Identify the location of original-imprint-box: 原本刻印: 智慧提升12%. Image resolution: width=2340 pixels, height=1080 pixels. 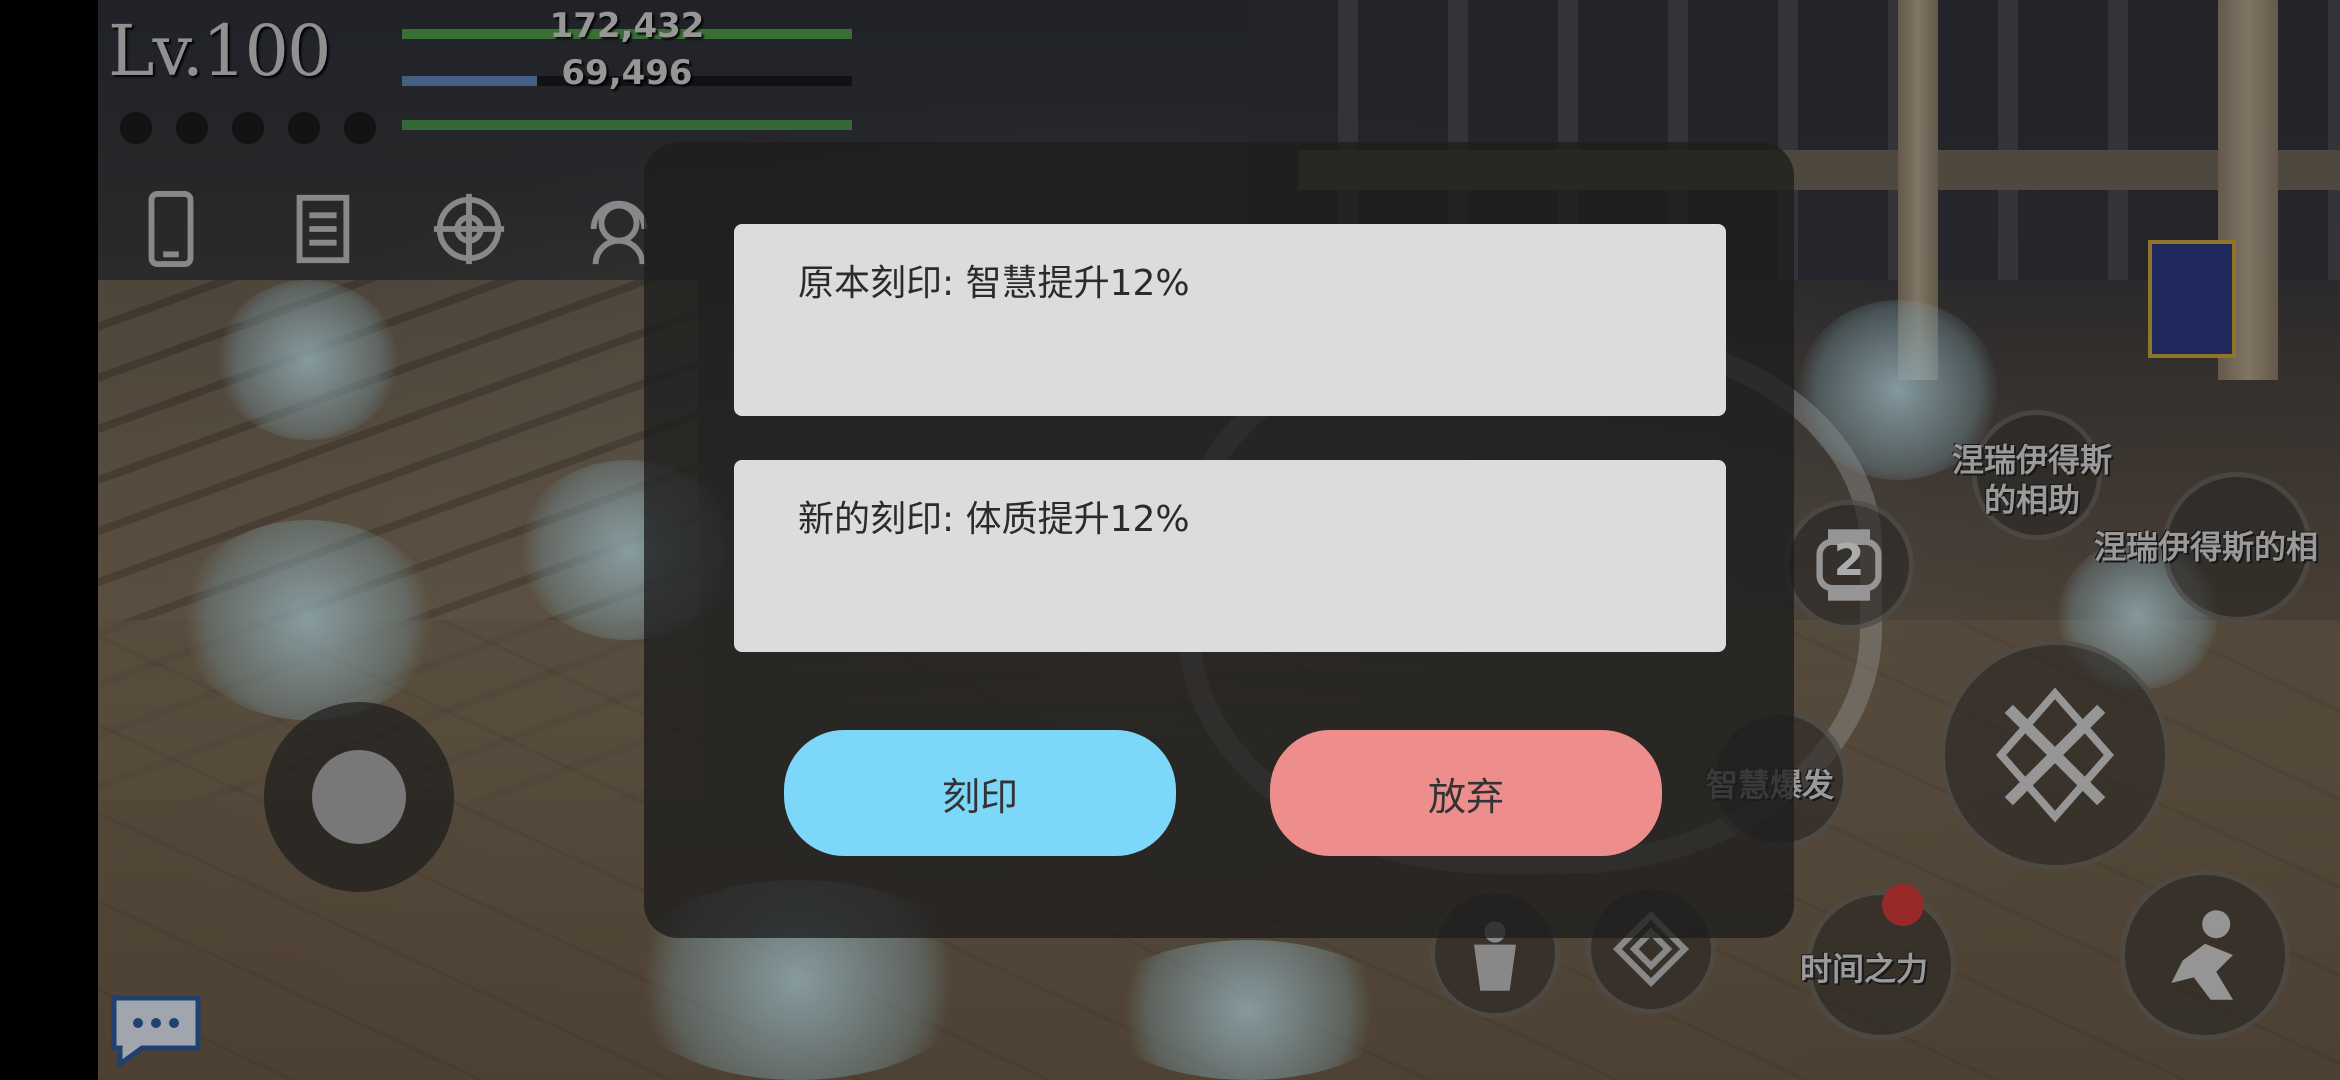
(1230, 320).